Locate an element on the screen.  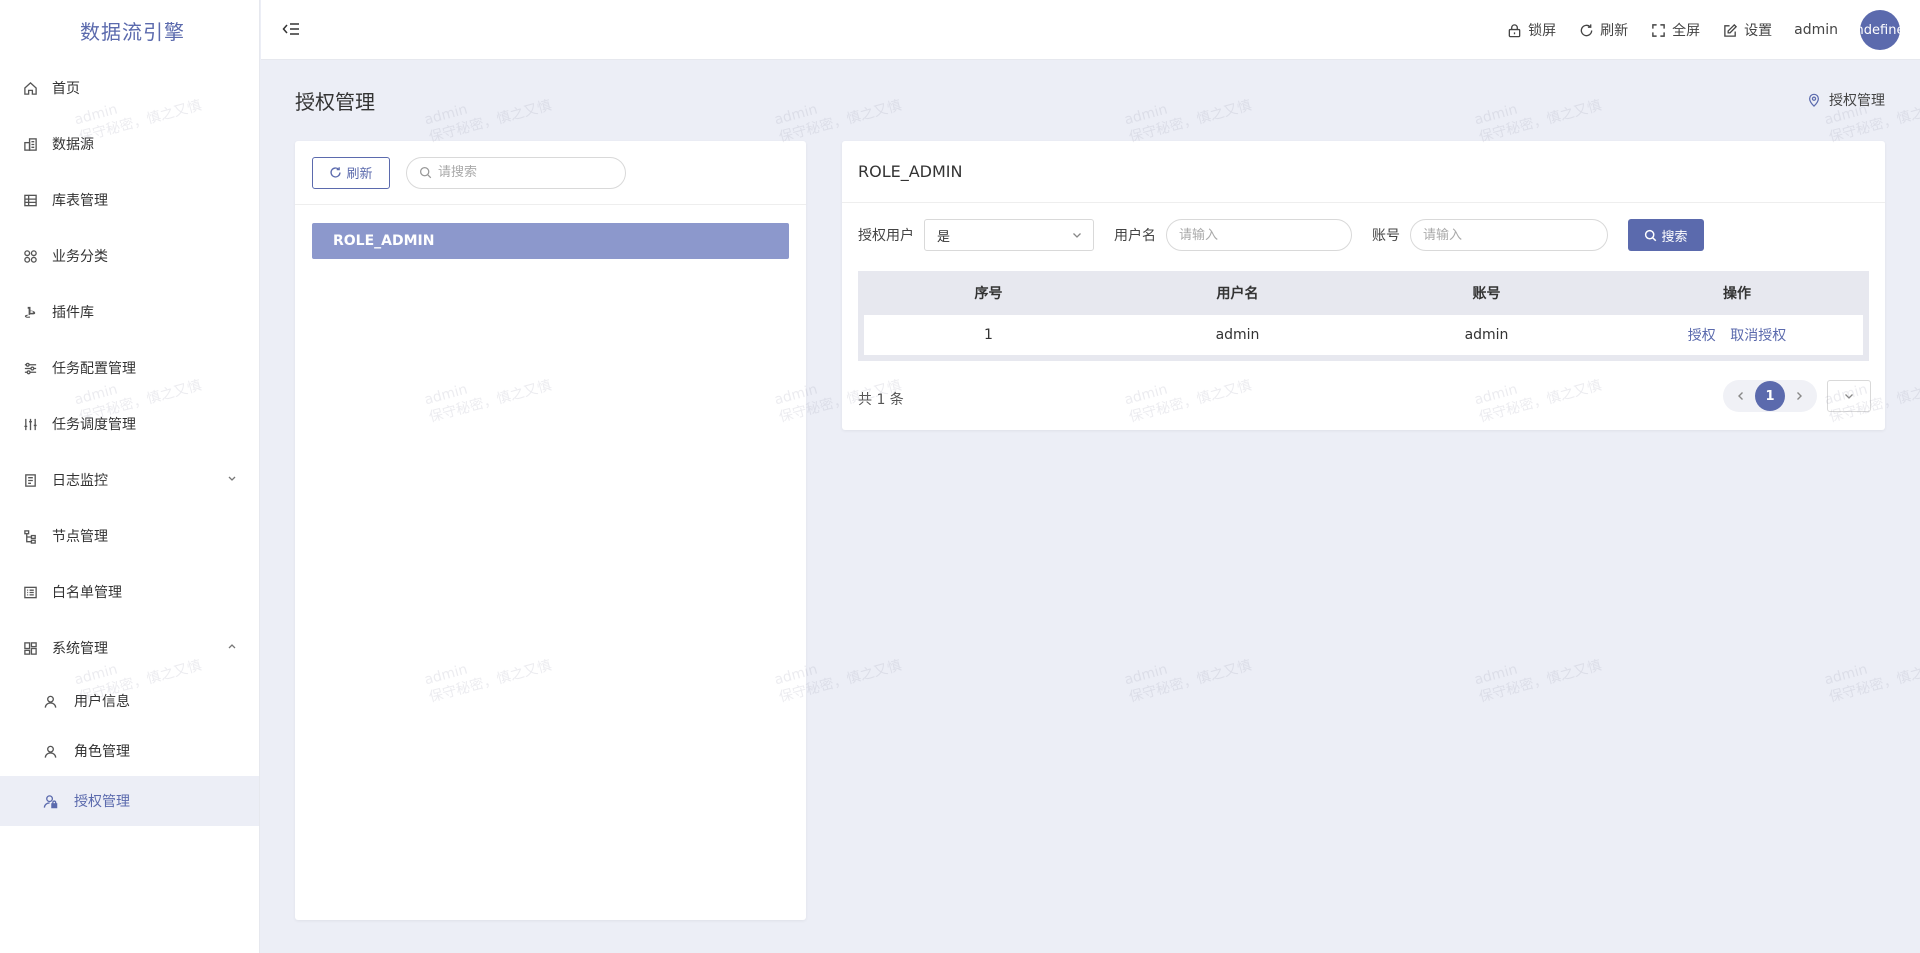
role-list-toolbar: 刷新 is located at coordinates (550, 173).